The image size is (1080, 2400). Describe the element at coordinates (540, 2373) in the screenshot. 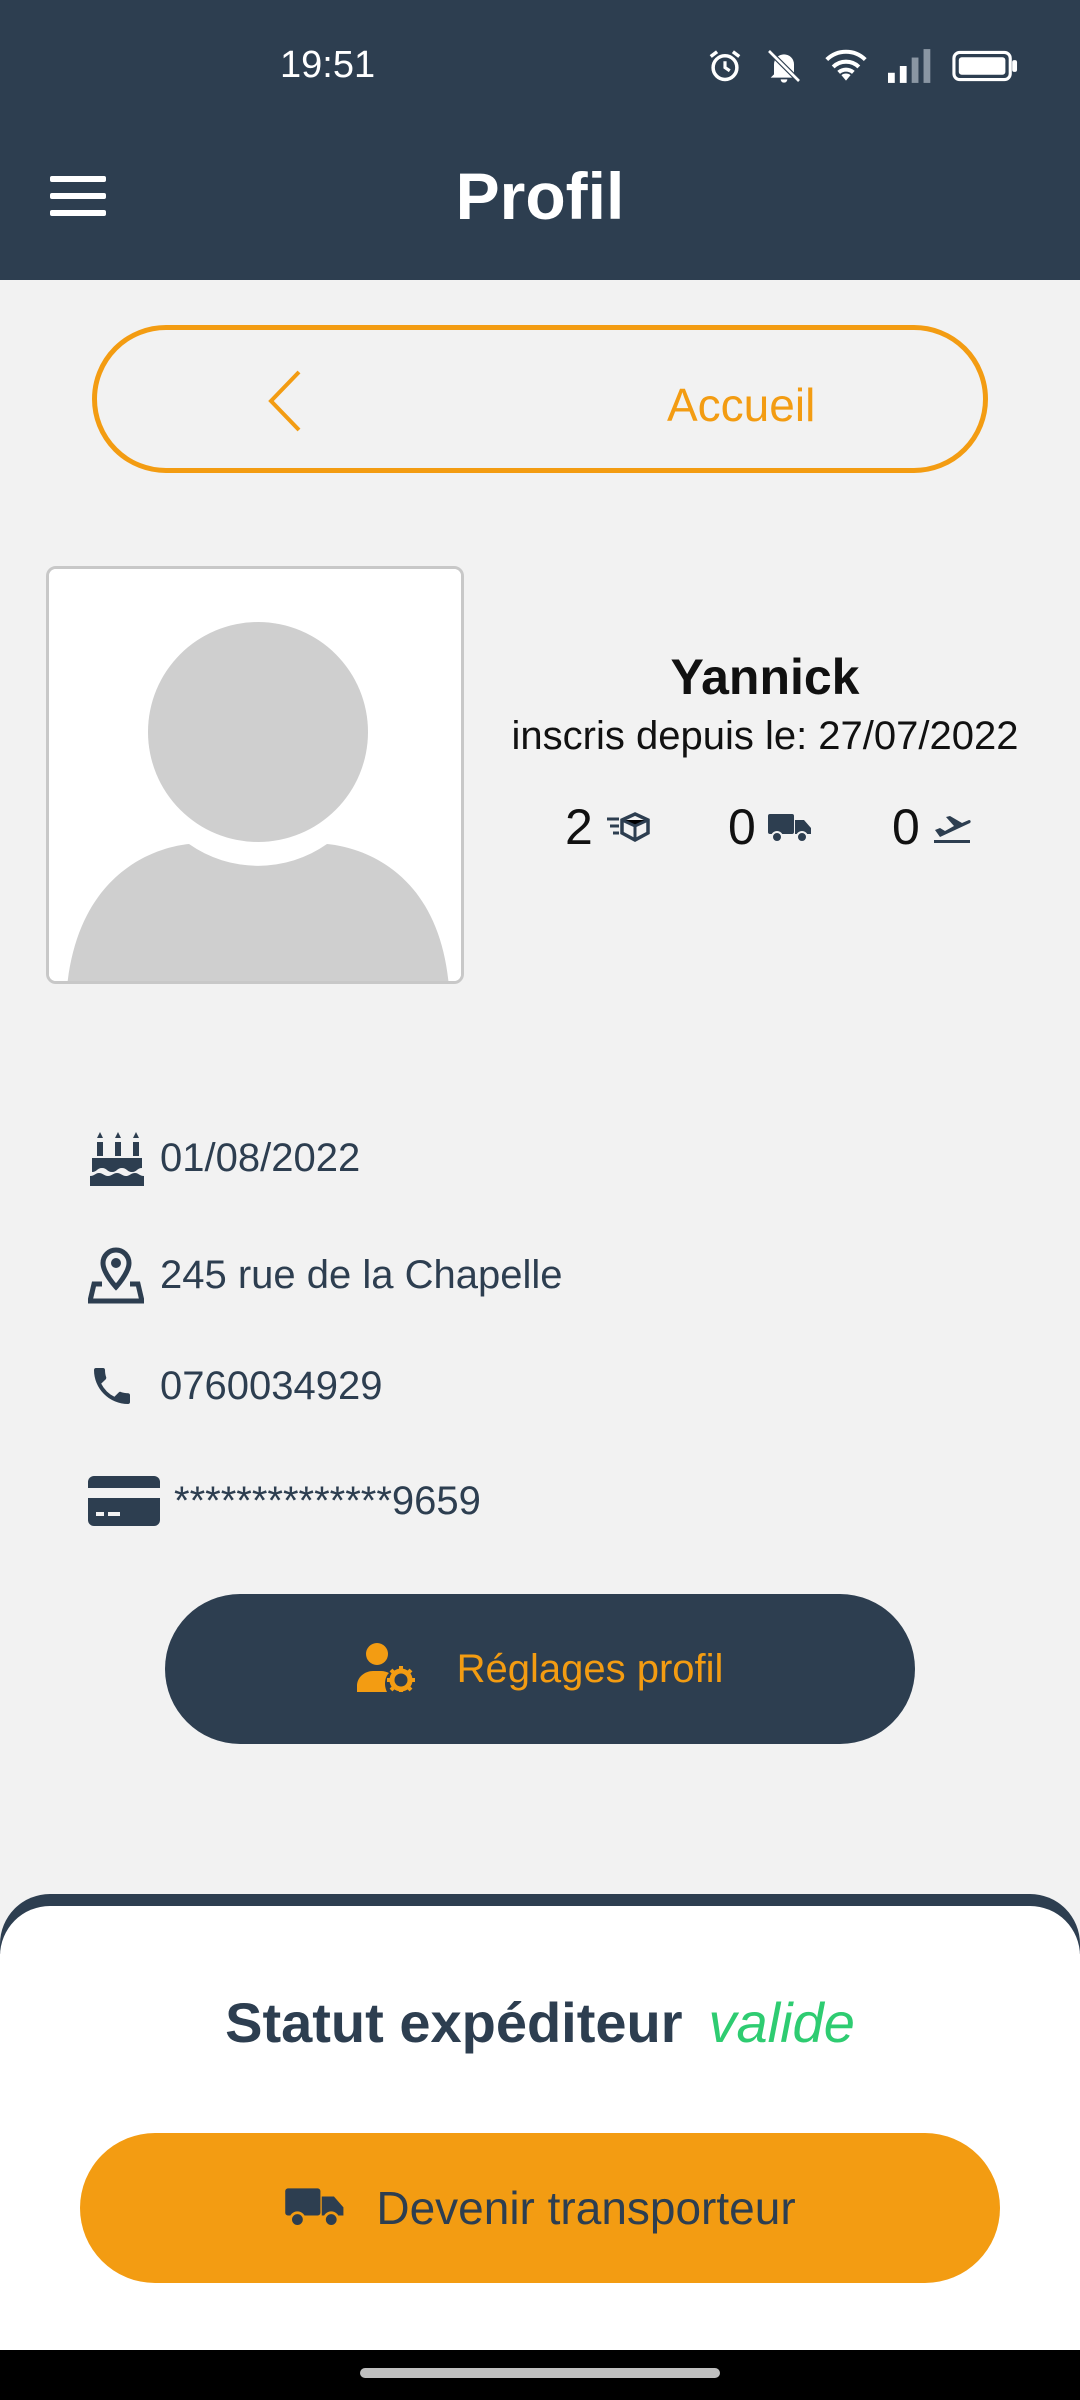

I see `home-gesture-handle` at that location.